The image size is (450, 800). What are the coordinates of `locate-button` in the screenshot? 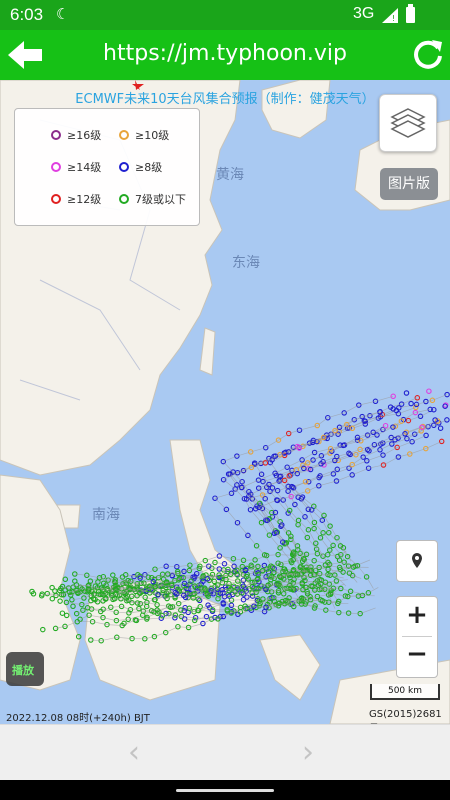 It's located at (417, 561).